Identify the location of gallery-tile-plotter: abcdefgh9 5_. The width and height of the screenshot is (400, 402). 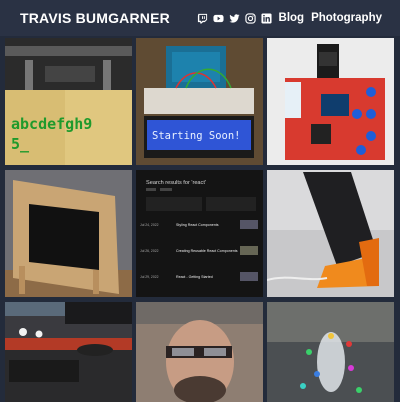
(68, 101).